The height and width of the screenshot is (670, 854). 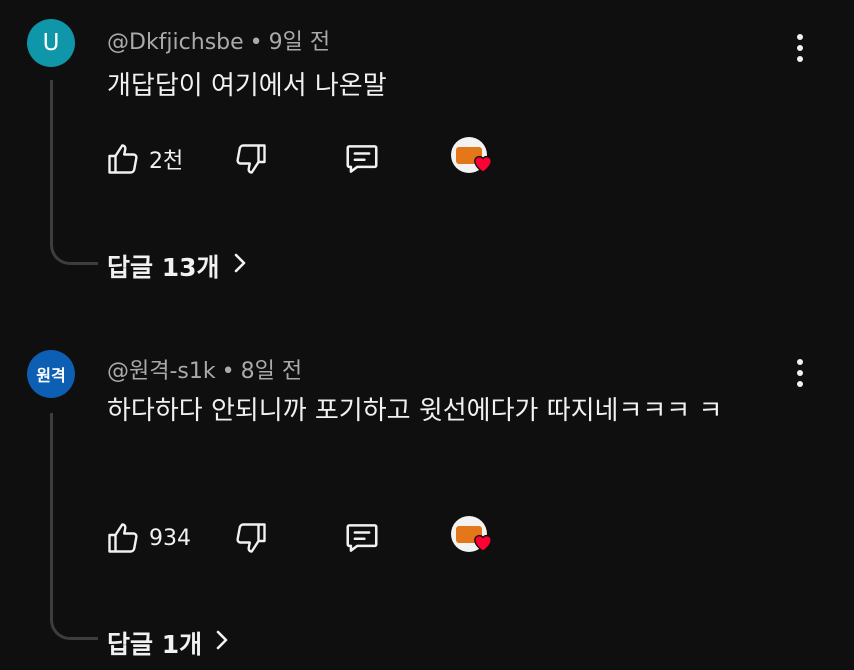 I want to click on avatar: 원격, so click(x=51, y=374).